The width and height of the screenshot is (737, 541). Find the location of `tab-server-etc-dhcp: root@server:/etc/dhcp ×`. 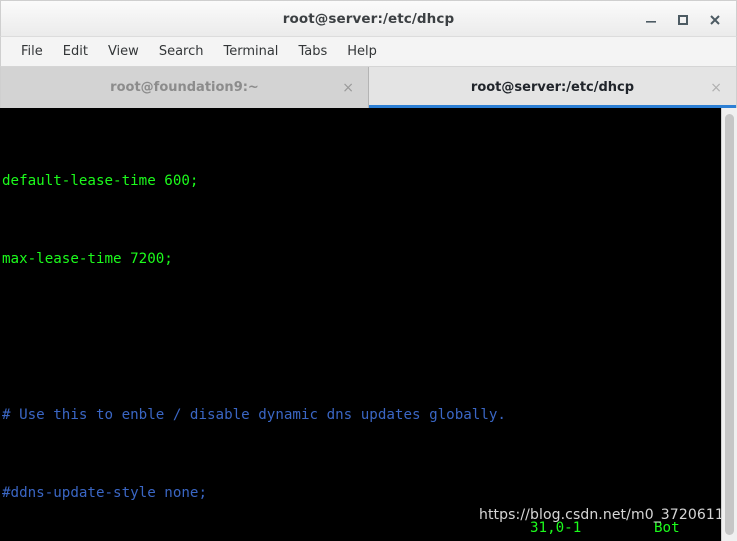

tab-server-etc-dhcp: root@server:/etc/dhcp × is located at coordinates (552, 87).